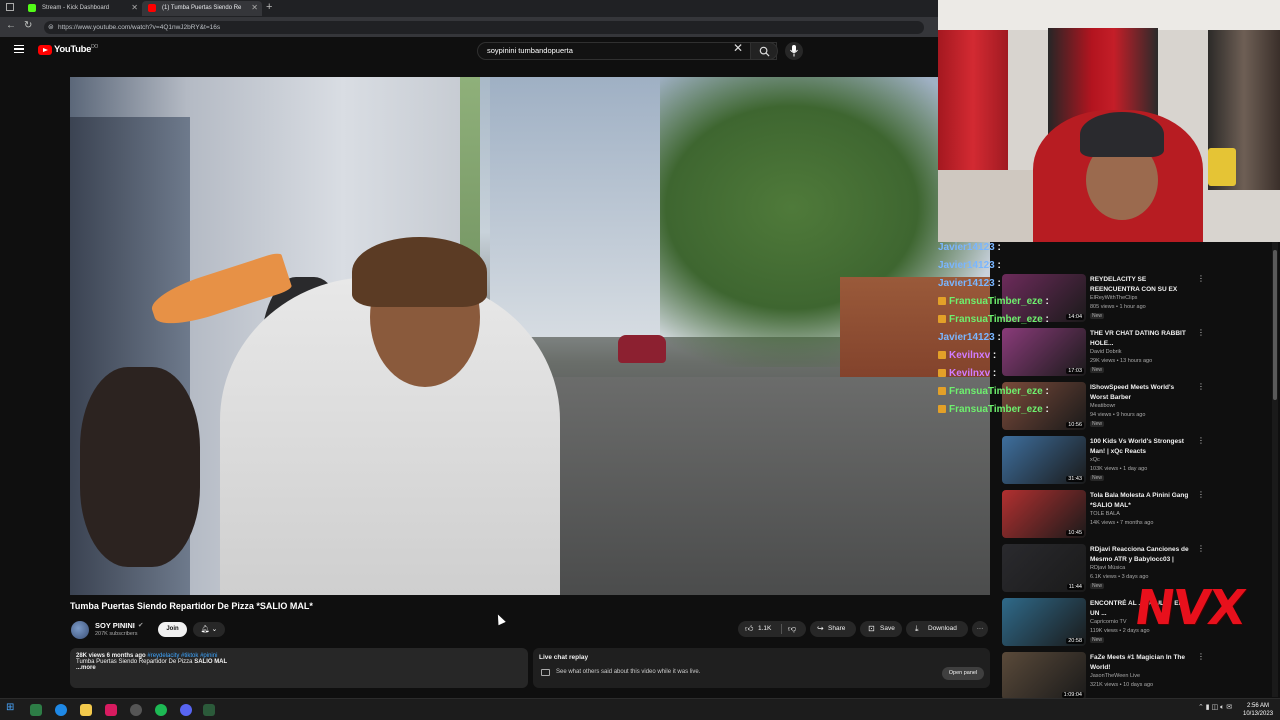 This screenshot has height=720, width=1280. Describe the element at coordinates (937, 629) in the screenshot. I see `download-button: ⤓ Download` at that location.